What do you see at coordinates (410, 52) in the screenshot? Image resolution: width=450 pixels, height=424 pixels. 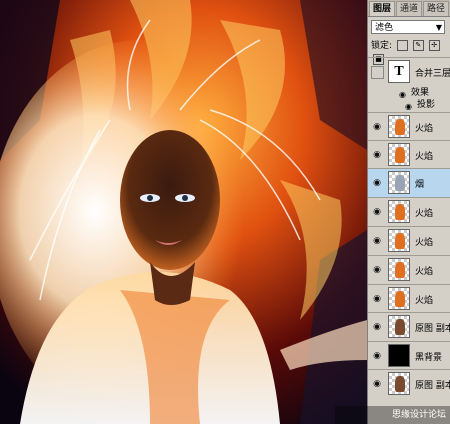 I see `lock-row: 锁定: ✎ ✢ ■` at bounding box center [410, 52].